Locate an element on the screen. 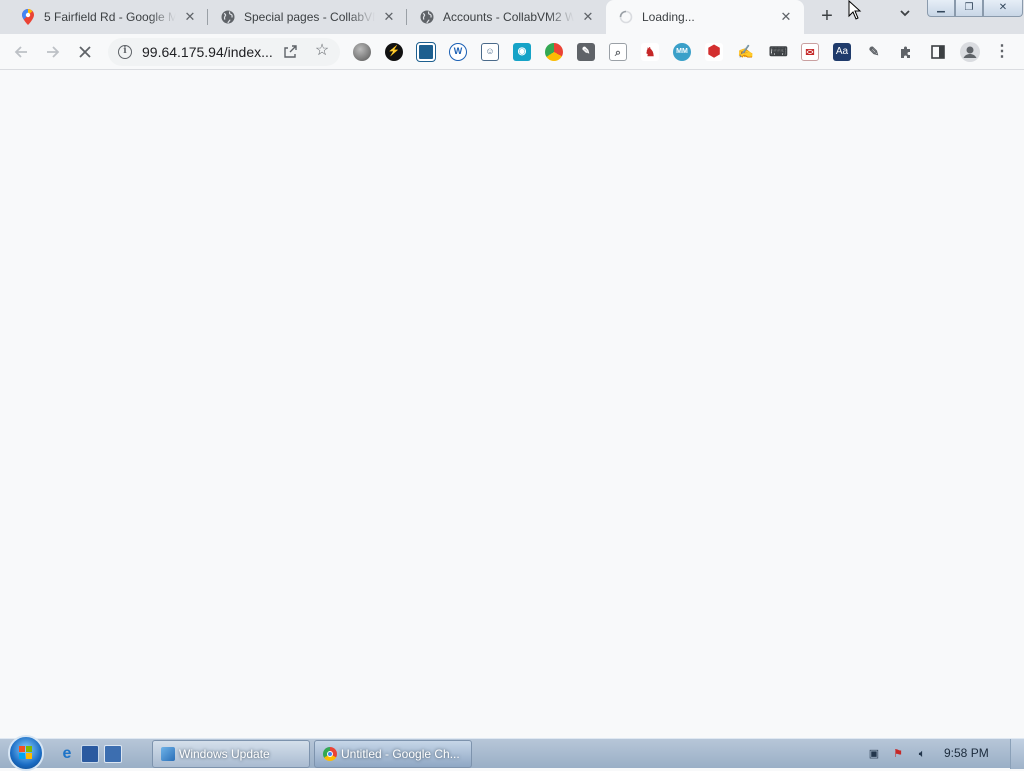 This screenshot has width=1024, height=771. back-button is located at coordinates (21, 52).